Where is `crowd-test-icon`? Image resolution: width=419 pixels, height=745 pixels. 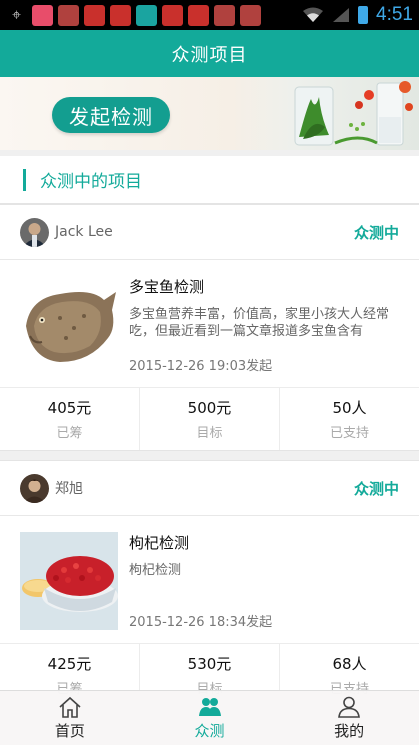
crowd-test-icon is located at coordinates (209, 706).